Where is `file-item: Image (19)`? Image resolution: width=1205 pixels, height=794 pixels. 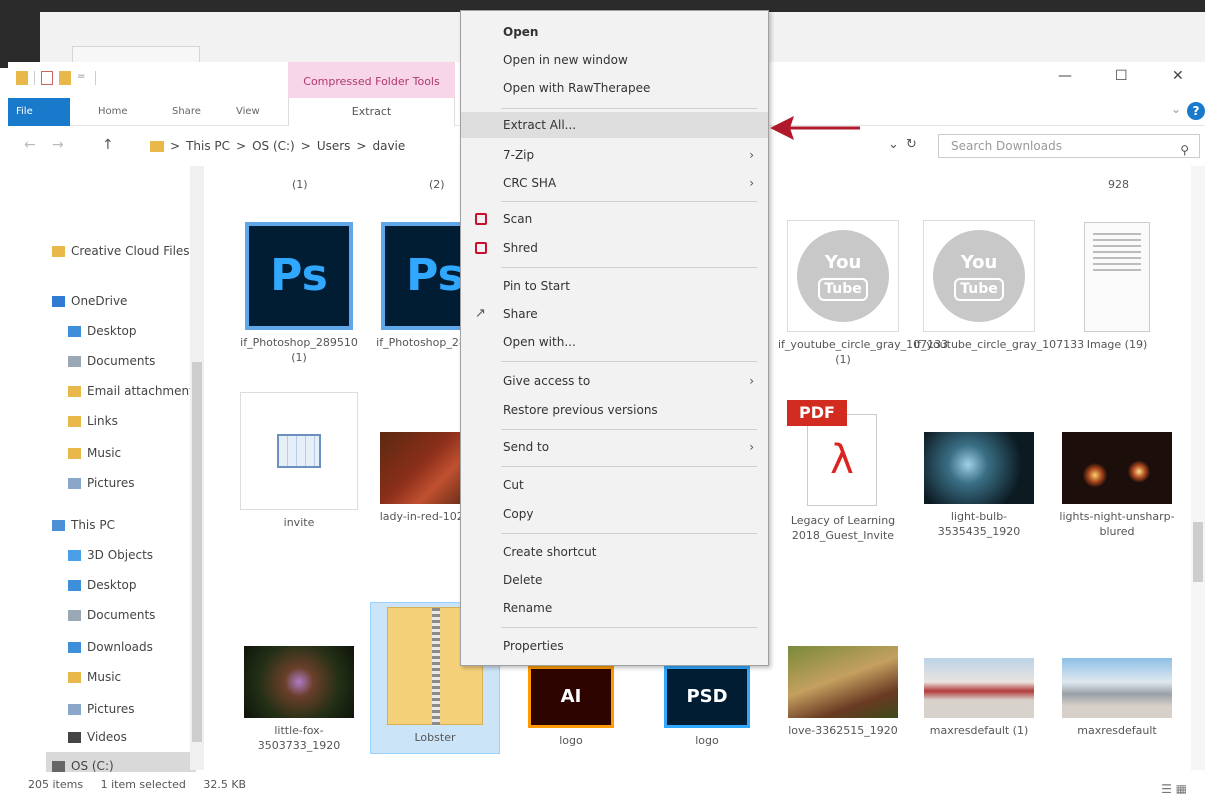 file-item: Image (19) is located at coordinates (1117, 287).